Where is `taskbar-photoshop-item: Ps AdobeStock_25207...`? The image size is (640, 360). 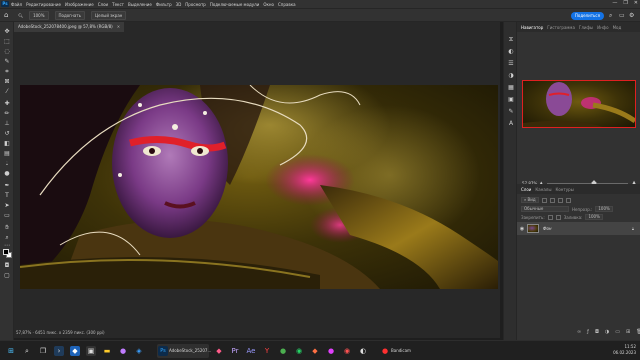 taskbar-photoshop-item: Ps AdobeStock_25207... is located at coordinates (184, 351).